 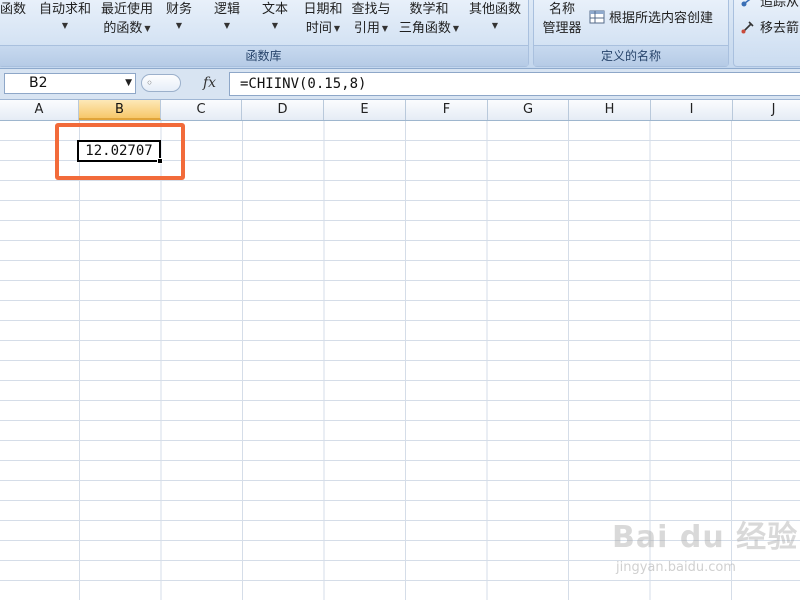 What do you see at coordinates (429, 19) in the screenshot?
I see `math-trig-button: 数学和 三角函数 ▼` at bounding box center [429, 19].